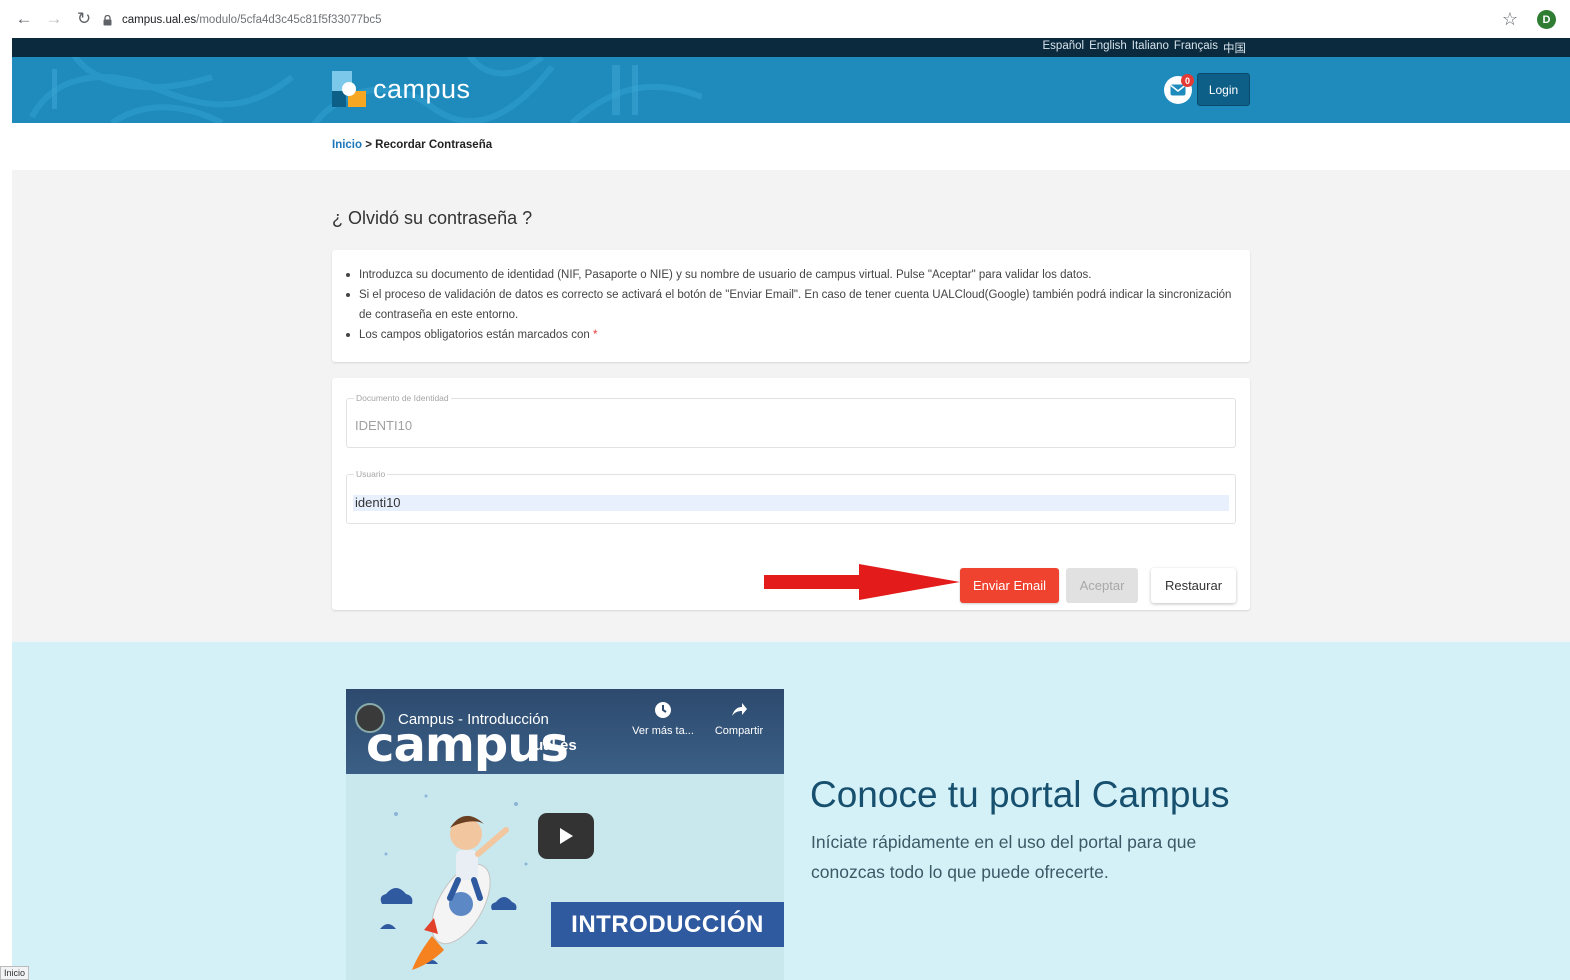  What do you see at coordinates (473, 719) in the screenshot?
I see `video-title: Campus - Introducción` at bounding box center [473, 719].